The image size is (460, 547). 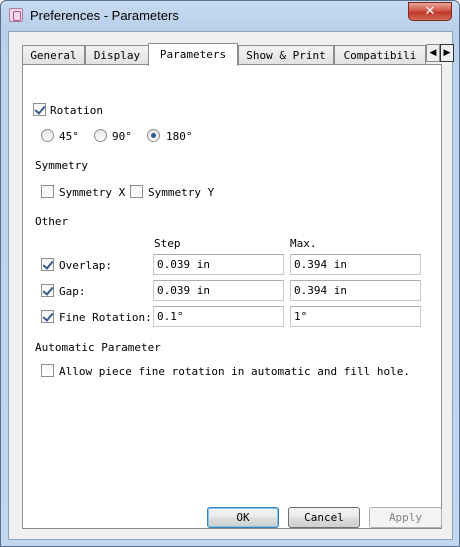 What do you see at coordinates (355, 264) in the screenshot?
I see `overlap-max-input: 0.394 in` at bounding box center [355, 264].